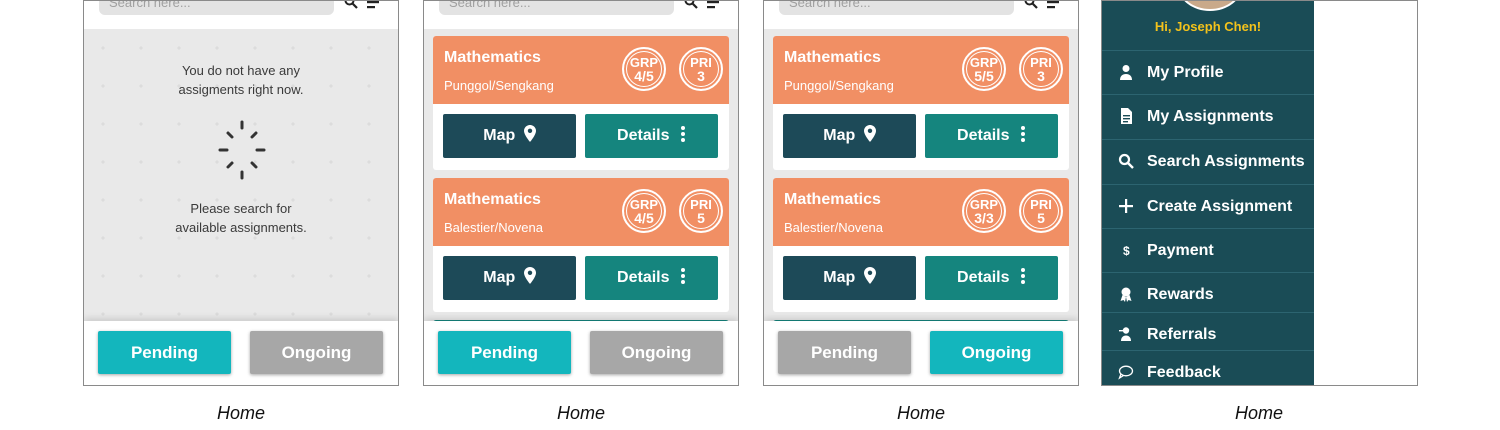  I want to click on search-prompt: Please search for available assignments., so click(241, 218).